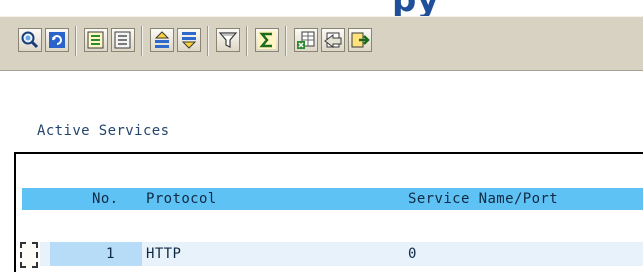 Image resolution: width=643 pixels, height=272 pixels. I want to click on export-spreadsheet-icon, so click(306, 40).